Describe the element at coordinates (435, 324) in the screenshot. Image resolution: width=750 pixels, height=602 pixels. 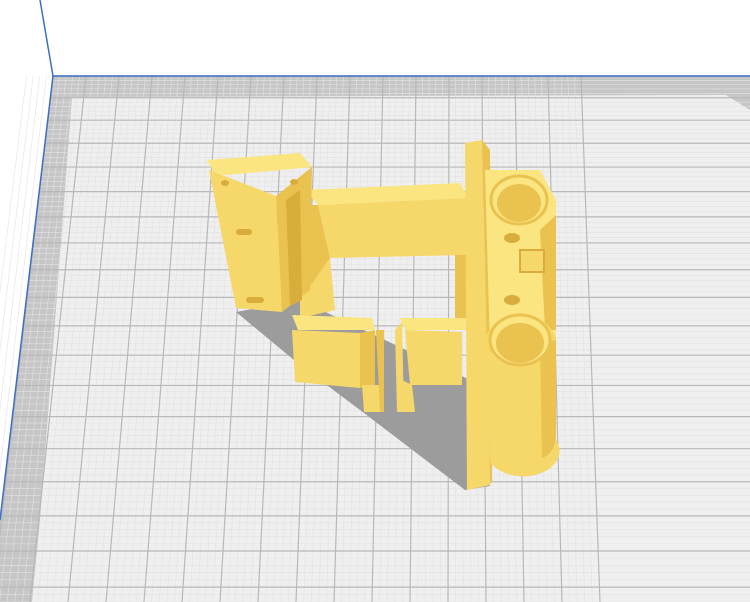
I see `model-front-block-right-top` at that location.